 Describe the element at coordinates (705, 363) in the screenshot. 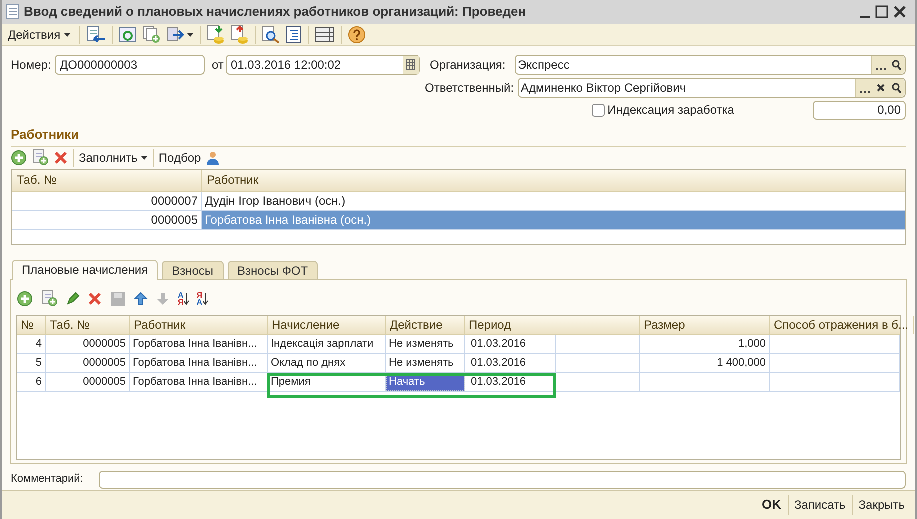

I see `table-cell: 1 400,000` at that location.